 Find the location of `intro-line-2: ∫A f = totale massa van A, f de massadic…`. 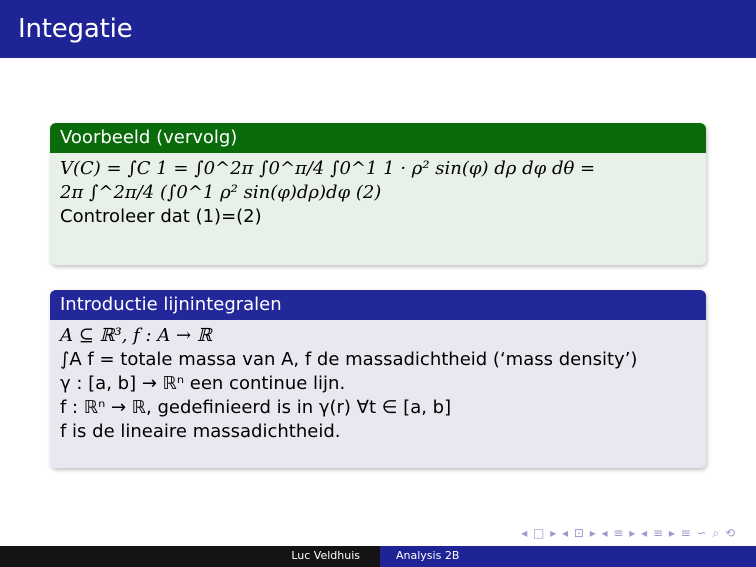

intro-line-2: ∫A f = totale massa van A, f de massadic… is located at coordinates (349, 359).